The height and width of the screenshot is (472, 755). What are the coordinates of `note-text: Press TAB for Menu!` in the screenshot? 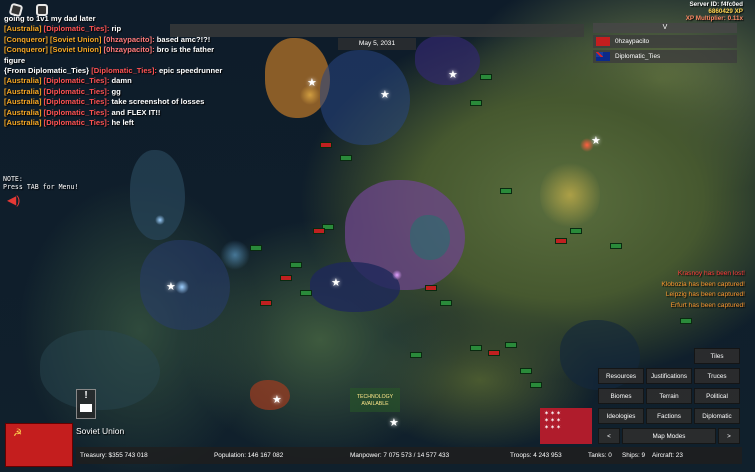 It's located at (41, 187).